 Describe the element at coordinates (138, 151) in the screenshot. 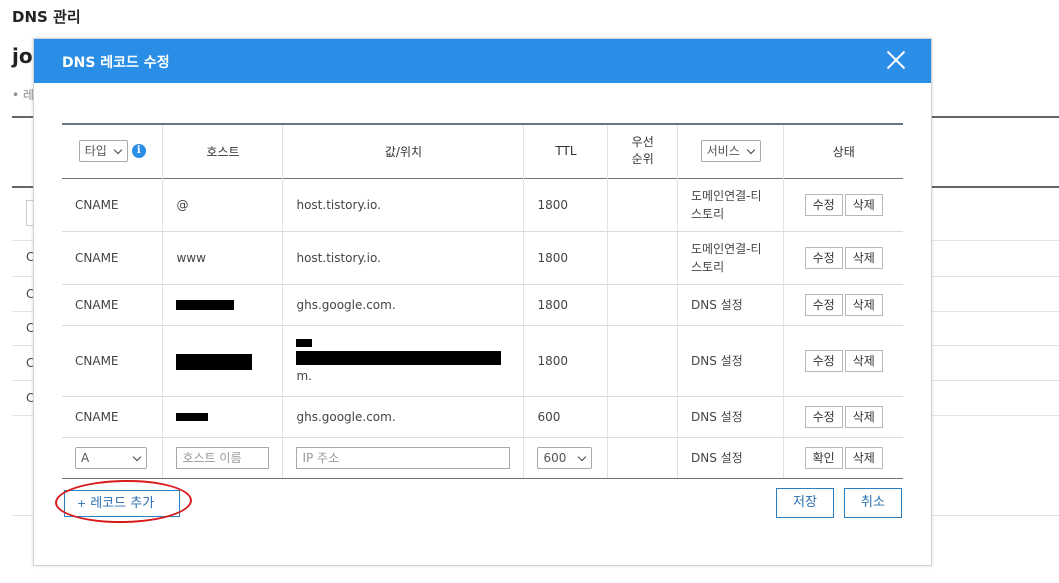

I see `info-icon: i` at that location.